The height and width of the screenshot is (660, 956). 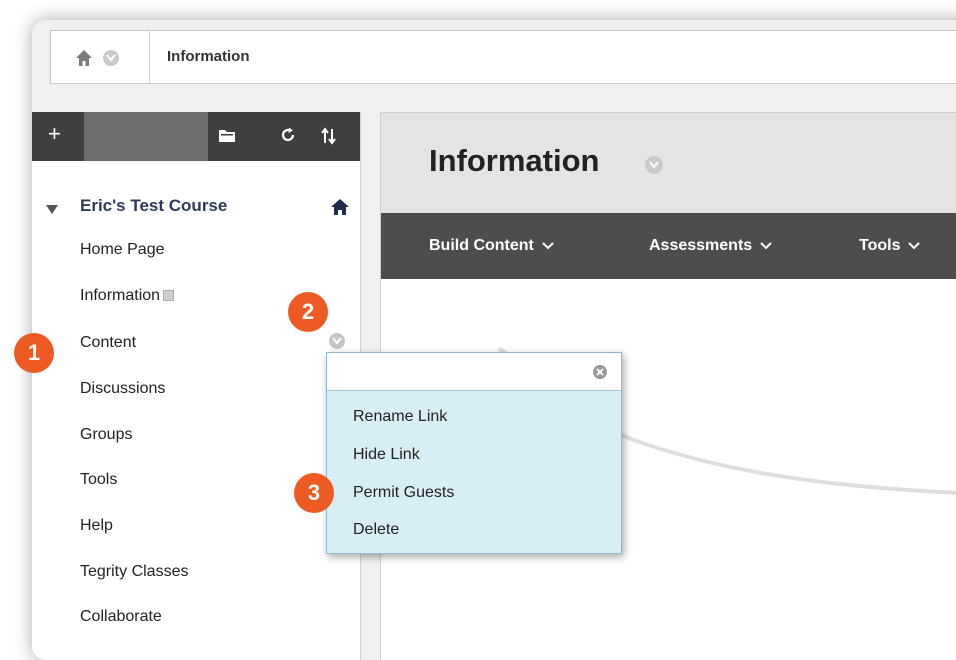 What do you see at coordinates (54, 134) in the screenshot?
I see `plus-icon: +` at bounding box center [54, 134].